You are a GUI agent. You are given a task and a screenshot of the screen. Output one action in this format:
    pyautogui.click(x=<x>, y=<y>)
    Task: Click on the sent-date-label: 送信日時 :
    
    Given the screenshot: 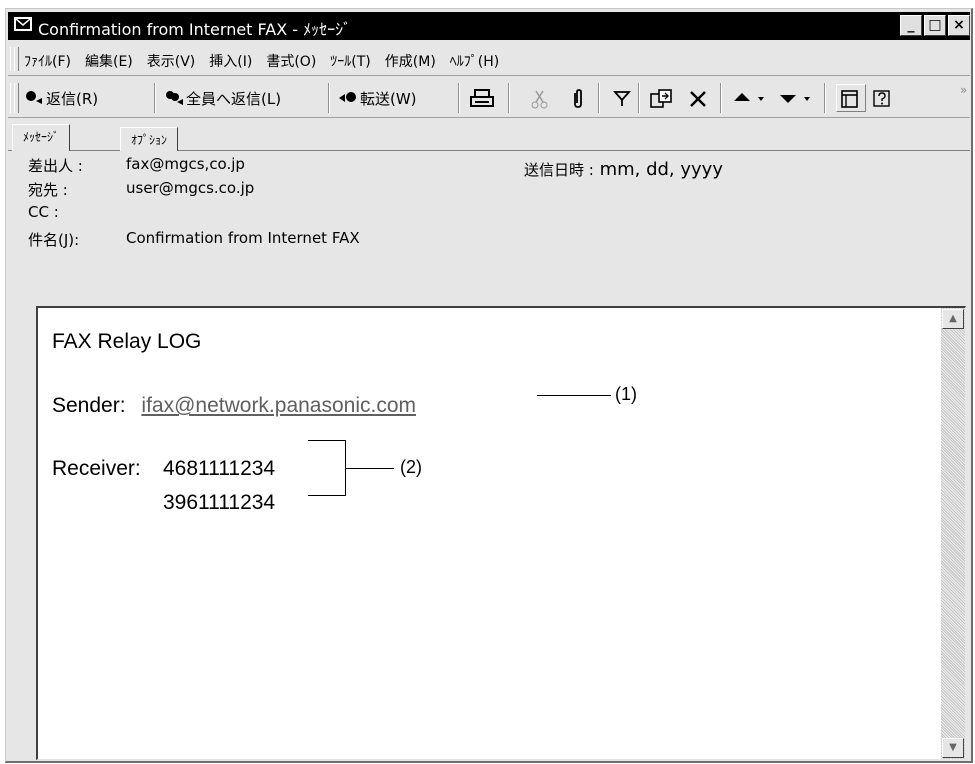 What is the action you would take?
    pyautogui.click(x=559, y=170)
    